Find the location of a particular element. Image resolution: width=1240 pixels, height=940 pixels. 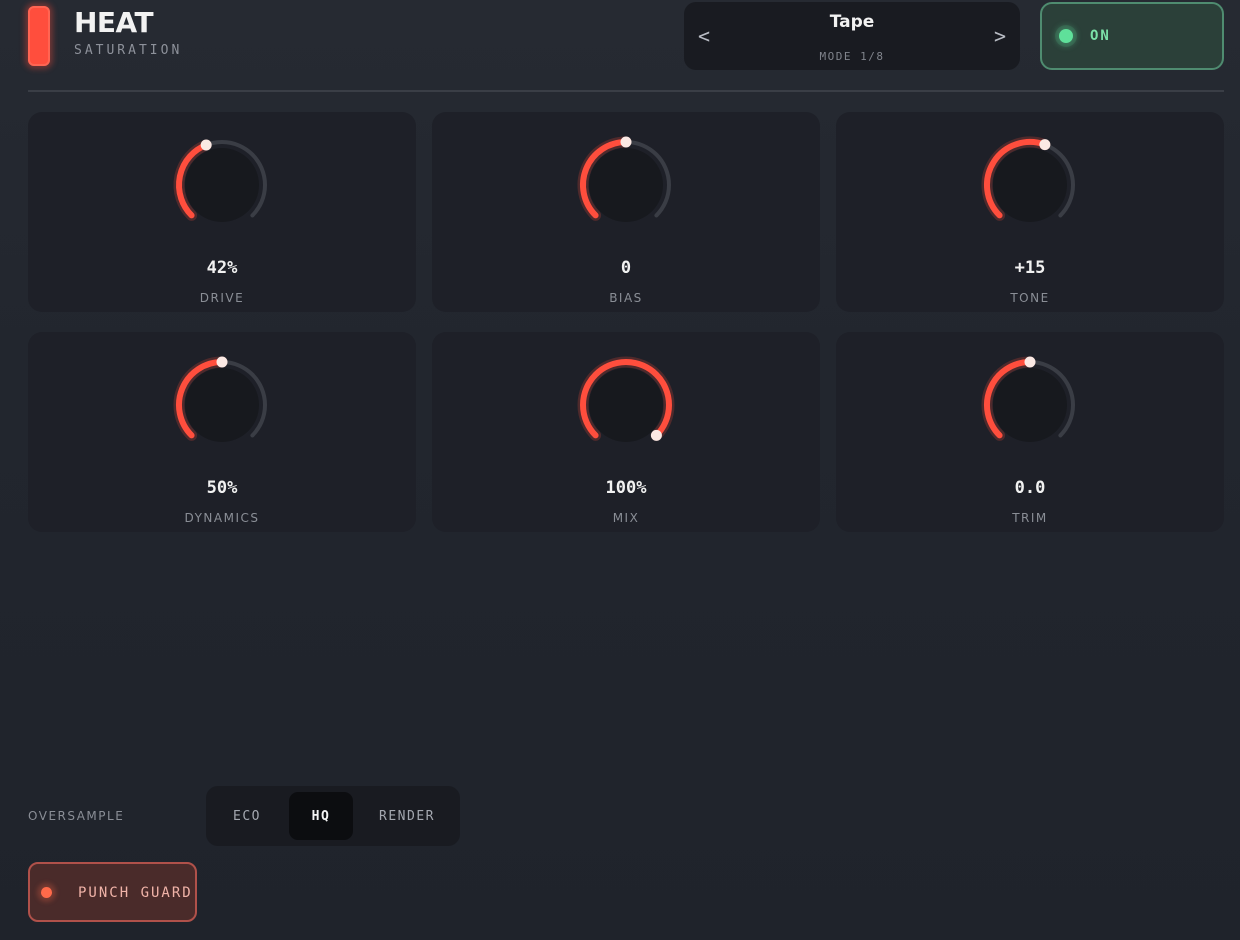

punch-guard-button: PUNCH GUARD is located at coordinates (112, 892).